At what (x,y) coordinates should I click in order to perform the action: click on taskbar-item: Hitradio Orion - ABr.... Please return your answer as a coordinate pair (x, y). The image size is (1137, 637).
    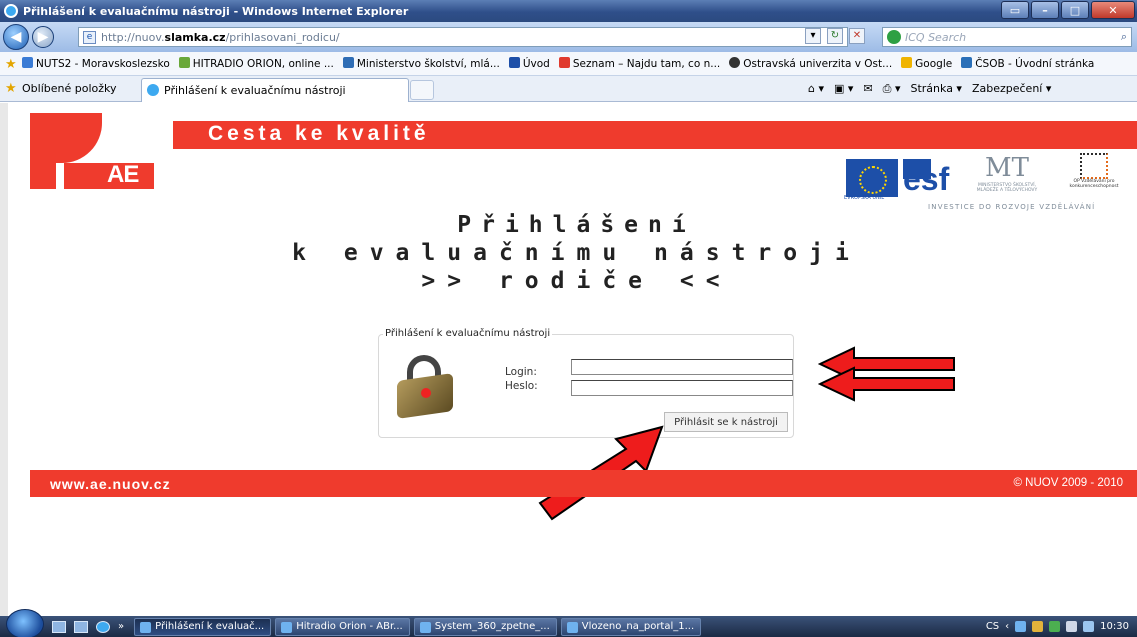
    Looking at the image, I should click on (342, 626).